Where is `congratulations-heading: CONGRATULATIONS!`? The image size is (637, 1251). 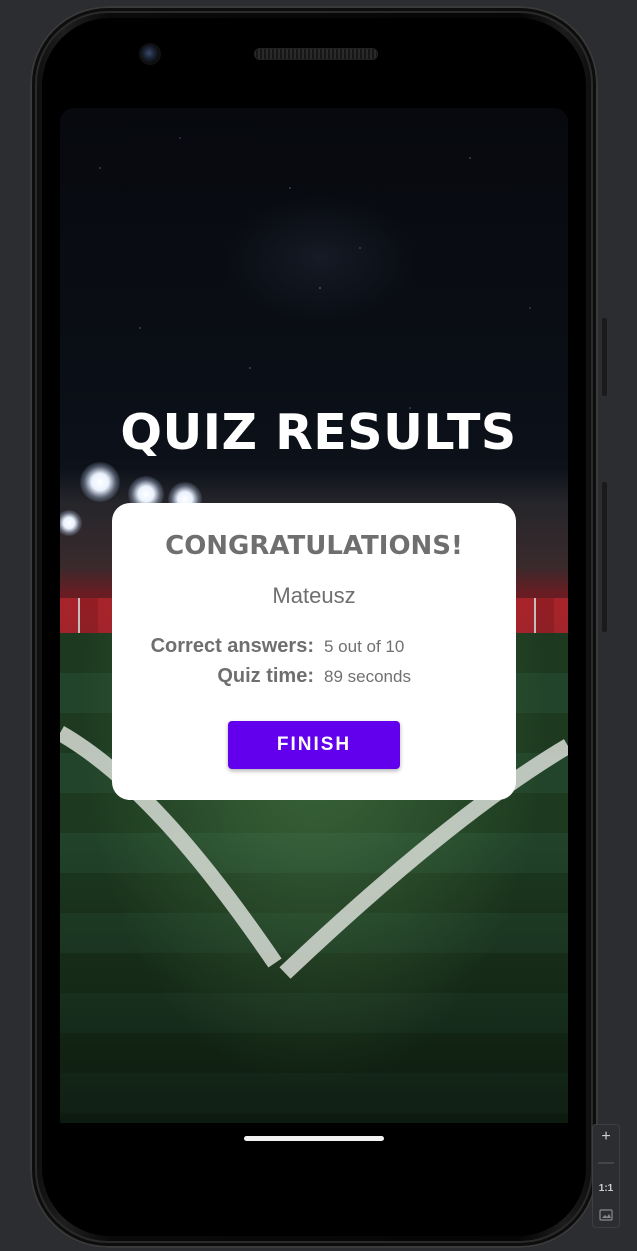
congratulations-heading: CONGRATULATIONS! is located at coordinates (314, 546).